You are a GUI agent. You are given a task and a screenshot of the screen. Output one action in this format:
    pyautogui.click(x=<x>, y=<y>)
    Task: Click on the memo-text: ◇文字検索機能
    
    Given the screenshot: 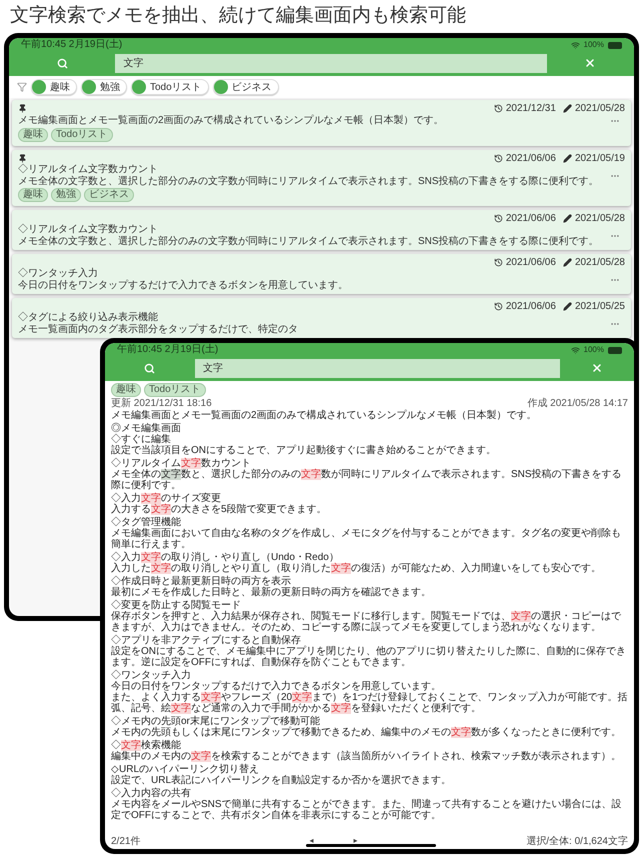 What is the action you would take?
    pyautogui.click(x=146, y=745)
    